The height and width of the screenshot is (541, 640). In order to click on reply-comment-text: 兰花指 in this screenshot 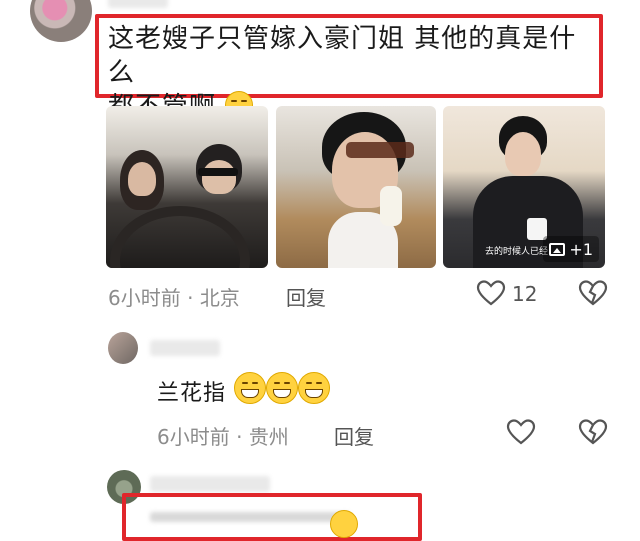, I will do `click(244, 389)`.